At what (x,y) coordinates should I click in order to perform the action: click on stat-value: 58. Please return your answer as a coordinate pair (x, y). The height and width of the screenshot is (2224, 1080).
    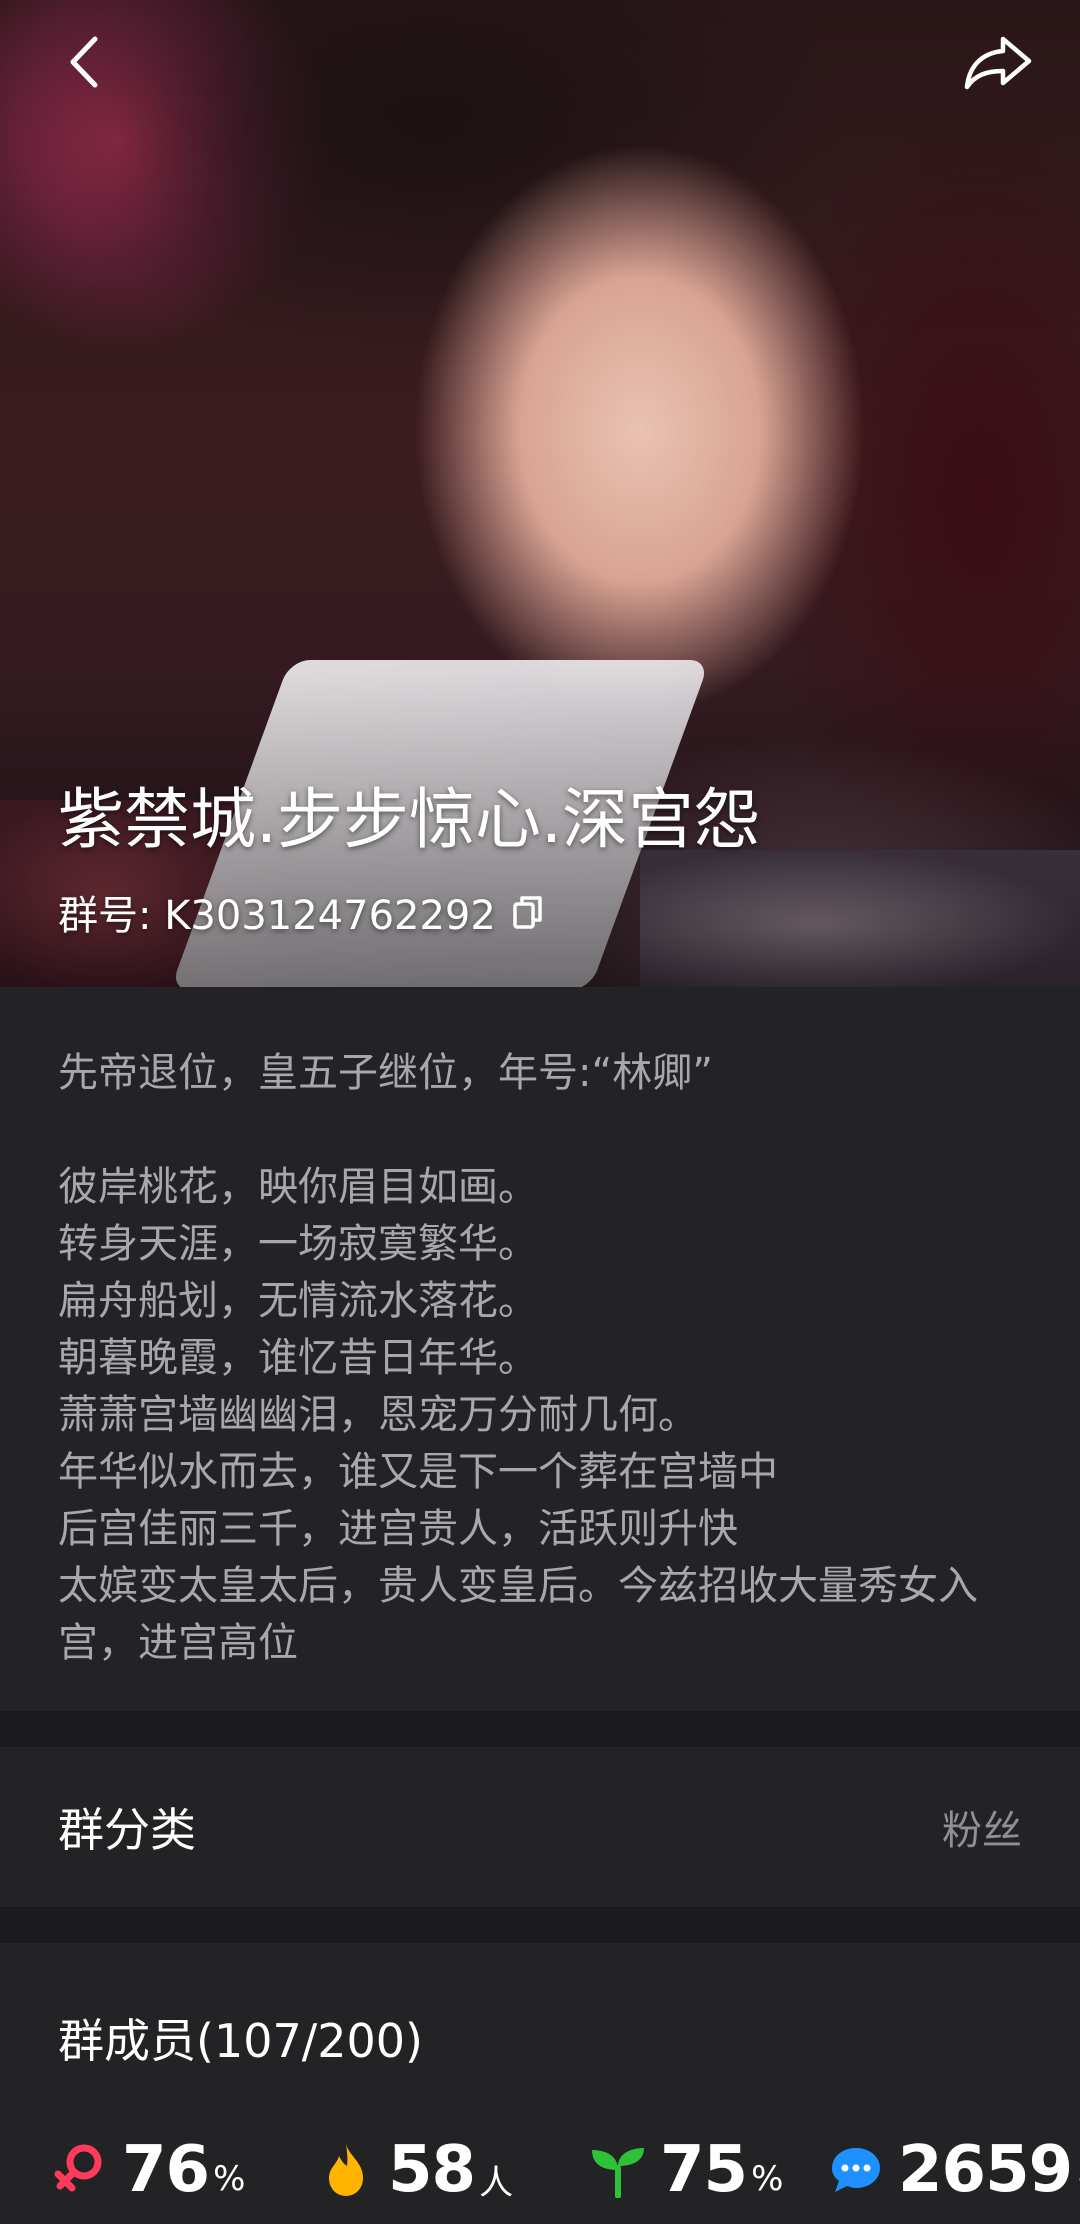
    Looking at the image, I should click on (432, 2170).